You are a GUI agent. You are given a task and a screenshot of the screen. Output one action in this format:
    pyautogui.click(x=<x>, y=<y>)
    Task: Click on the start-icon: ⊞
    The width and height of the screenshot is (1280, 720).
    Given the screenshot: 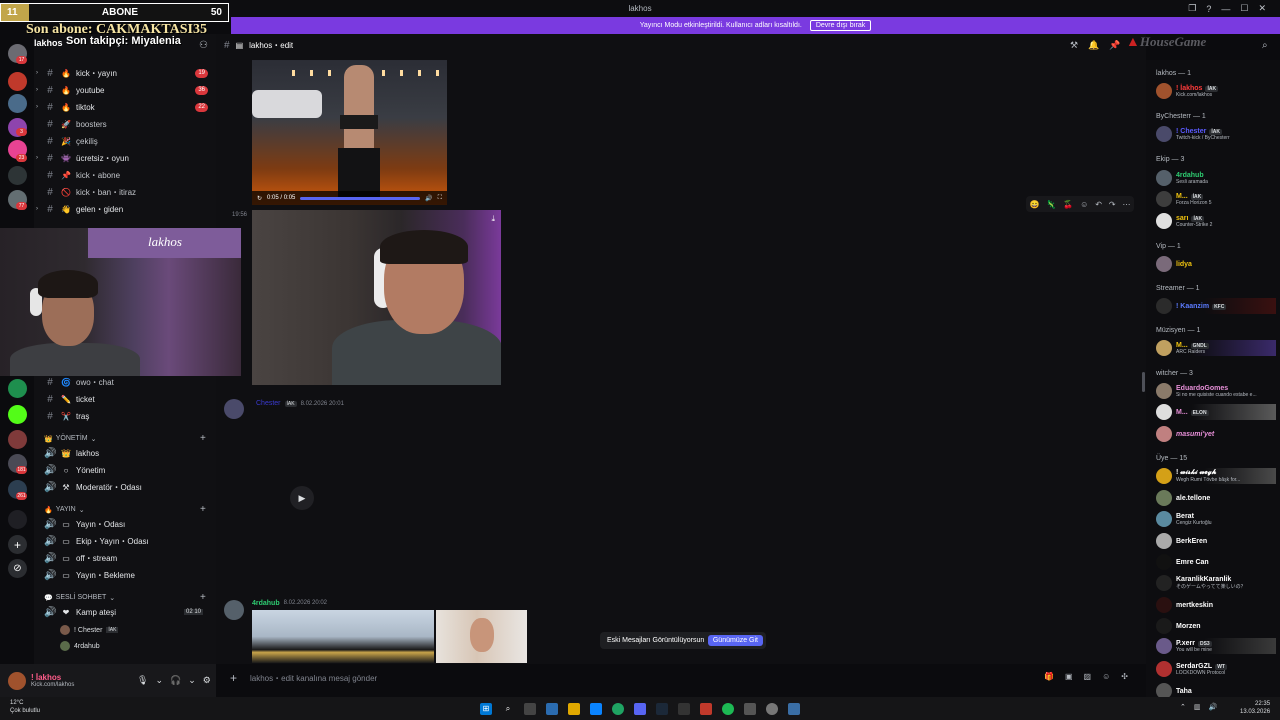 What is the action you would take?
    pyautogui.click(x=486, y=708)
    